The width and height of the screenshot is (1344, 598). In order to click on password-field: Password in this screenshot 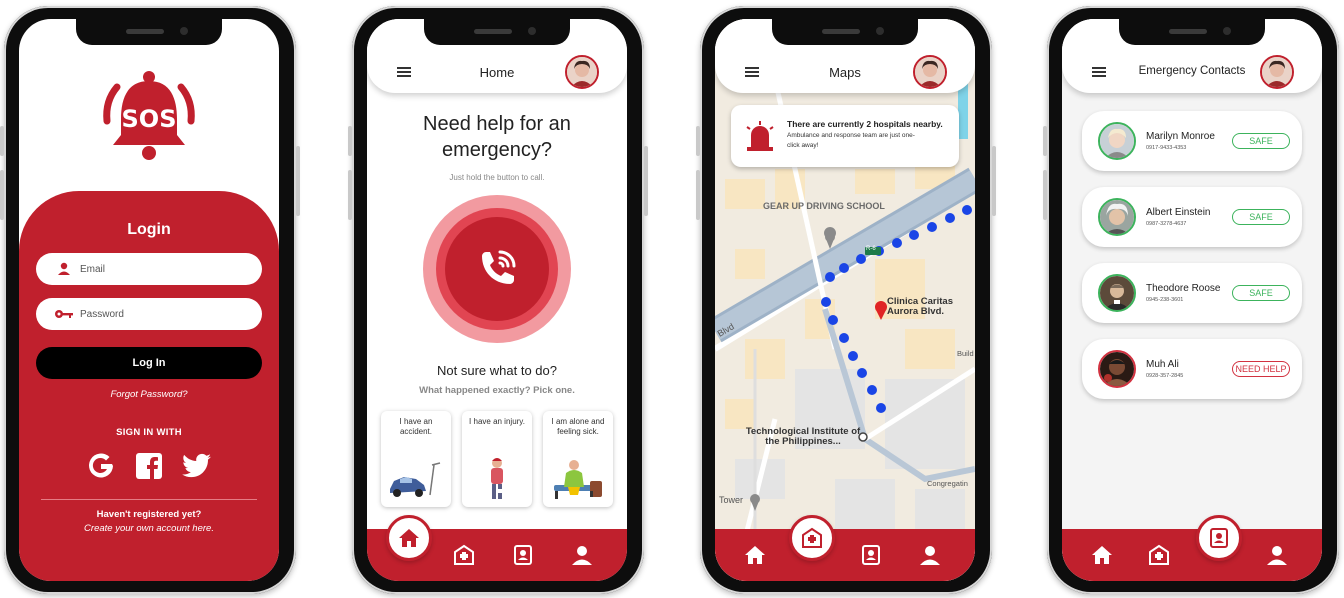, I will do `click(149, 314)`.